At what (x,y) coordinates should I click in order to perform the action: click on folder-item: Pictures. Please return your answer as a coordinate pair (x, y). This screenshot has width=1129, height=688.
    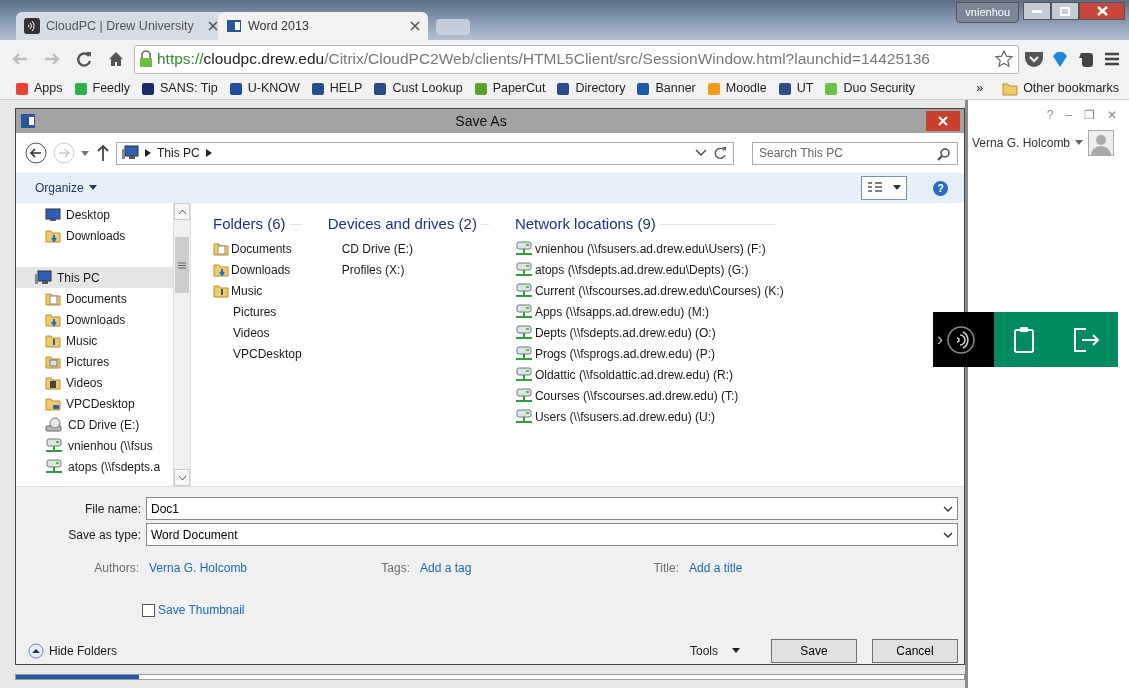
    Looking at the image, I should click on (257, 311).